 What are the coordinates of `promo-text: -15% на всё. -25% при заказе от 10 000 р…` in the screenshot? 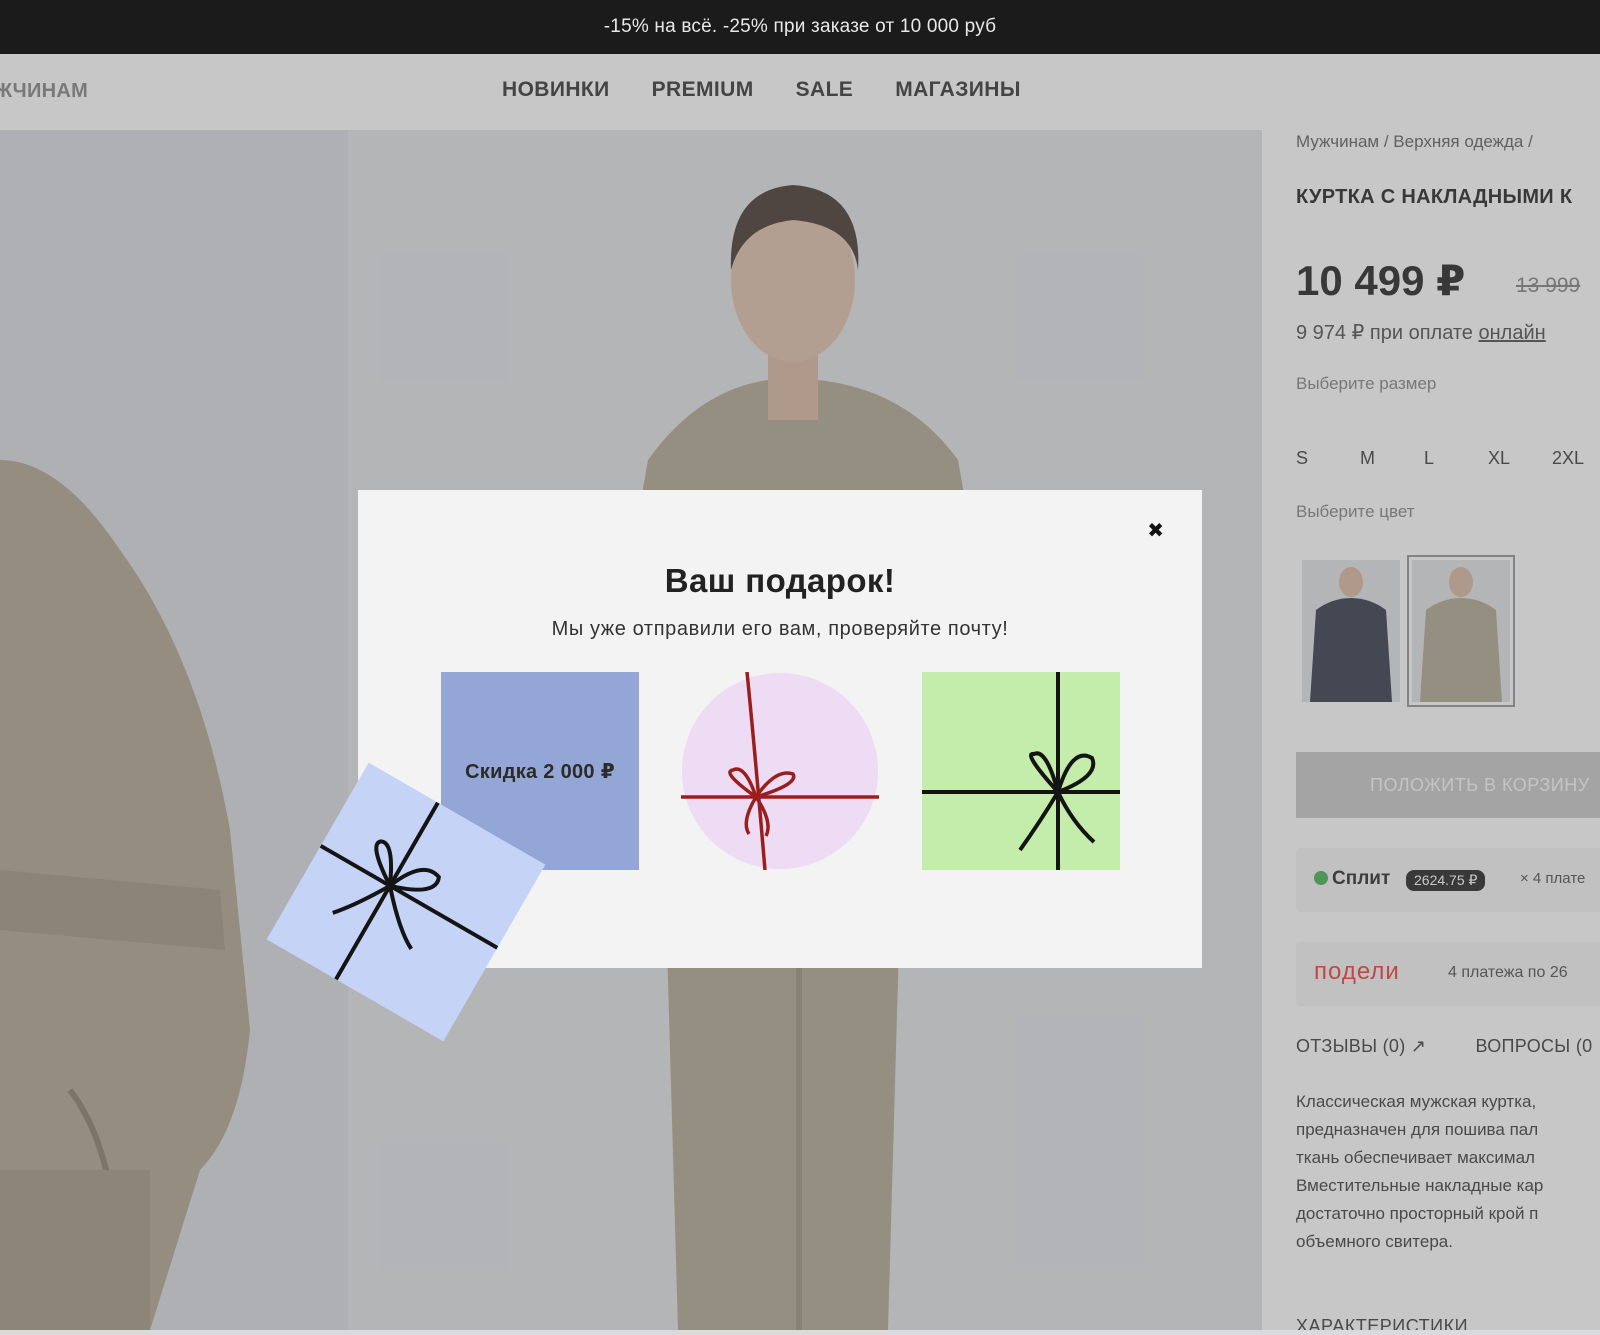 It's located at (800, 26).